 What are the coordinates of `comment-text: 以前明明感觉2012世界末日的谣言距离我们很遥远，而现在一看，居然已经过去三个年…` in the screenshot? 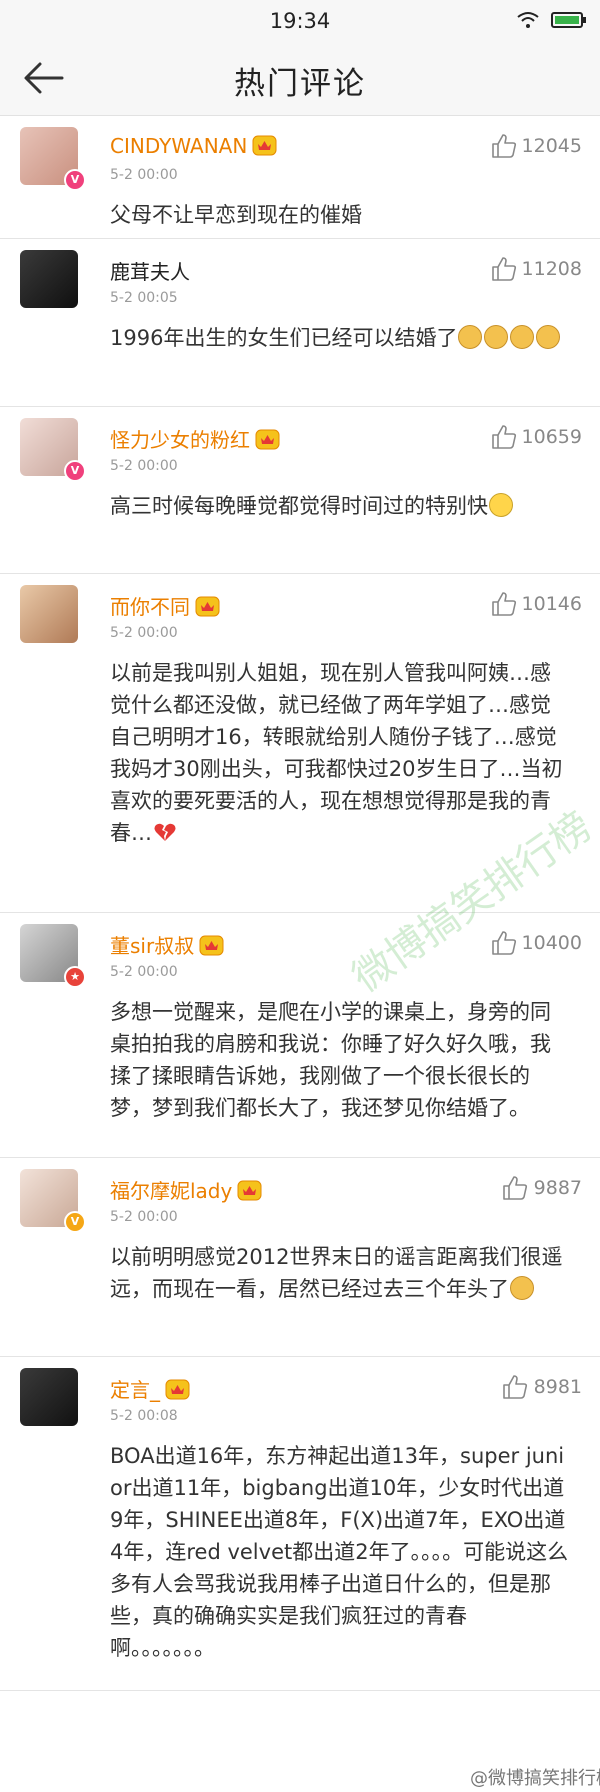 It's located at (336, 1273).